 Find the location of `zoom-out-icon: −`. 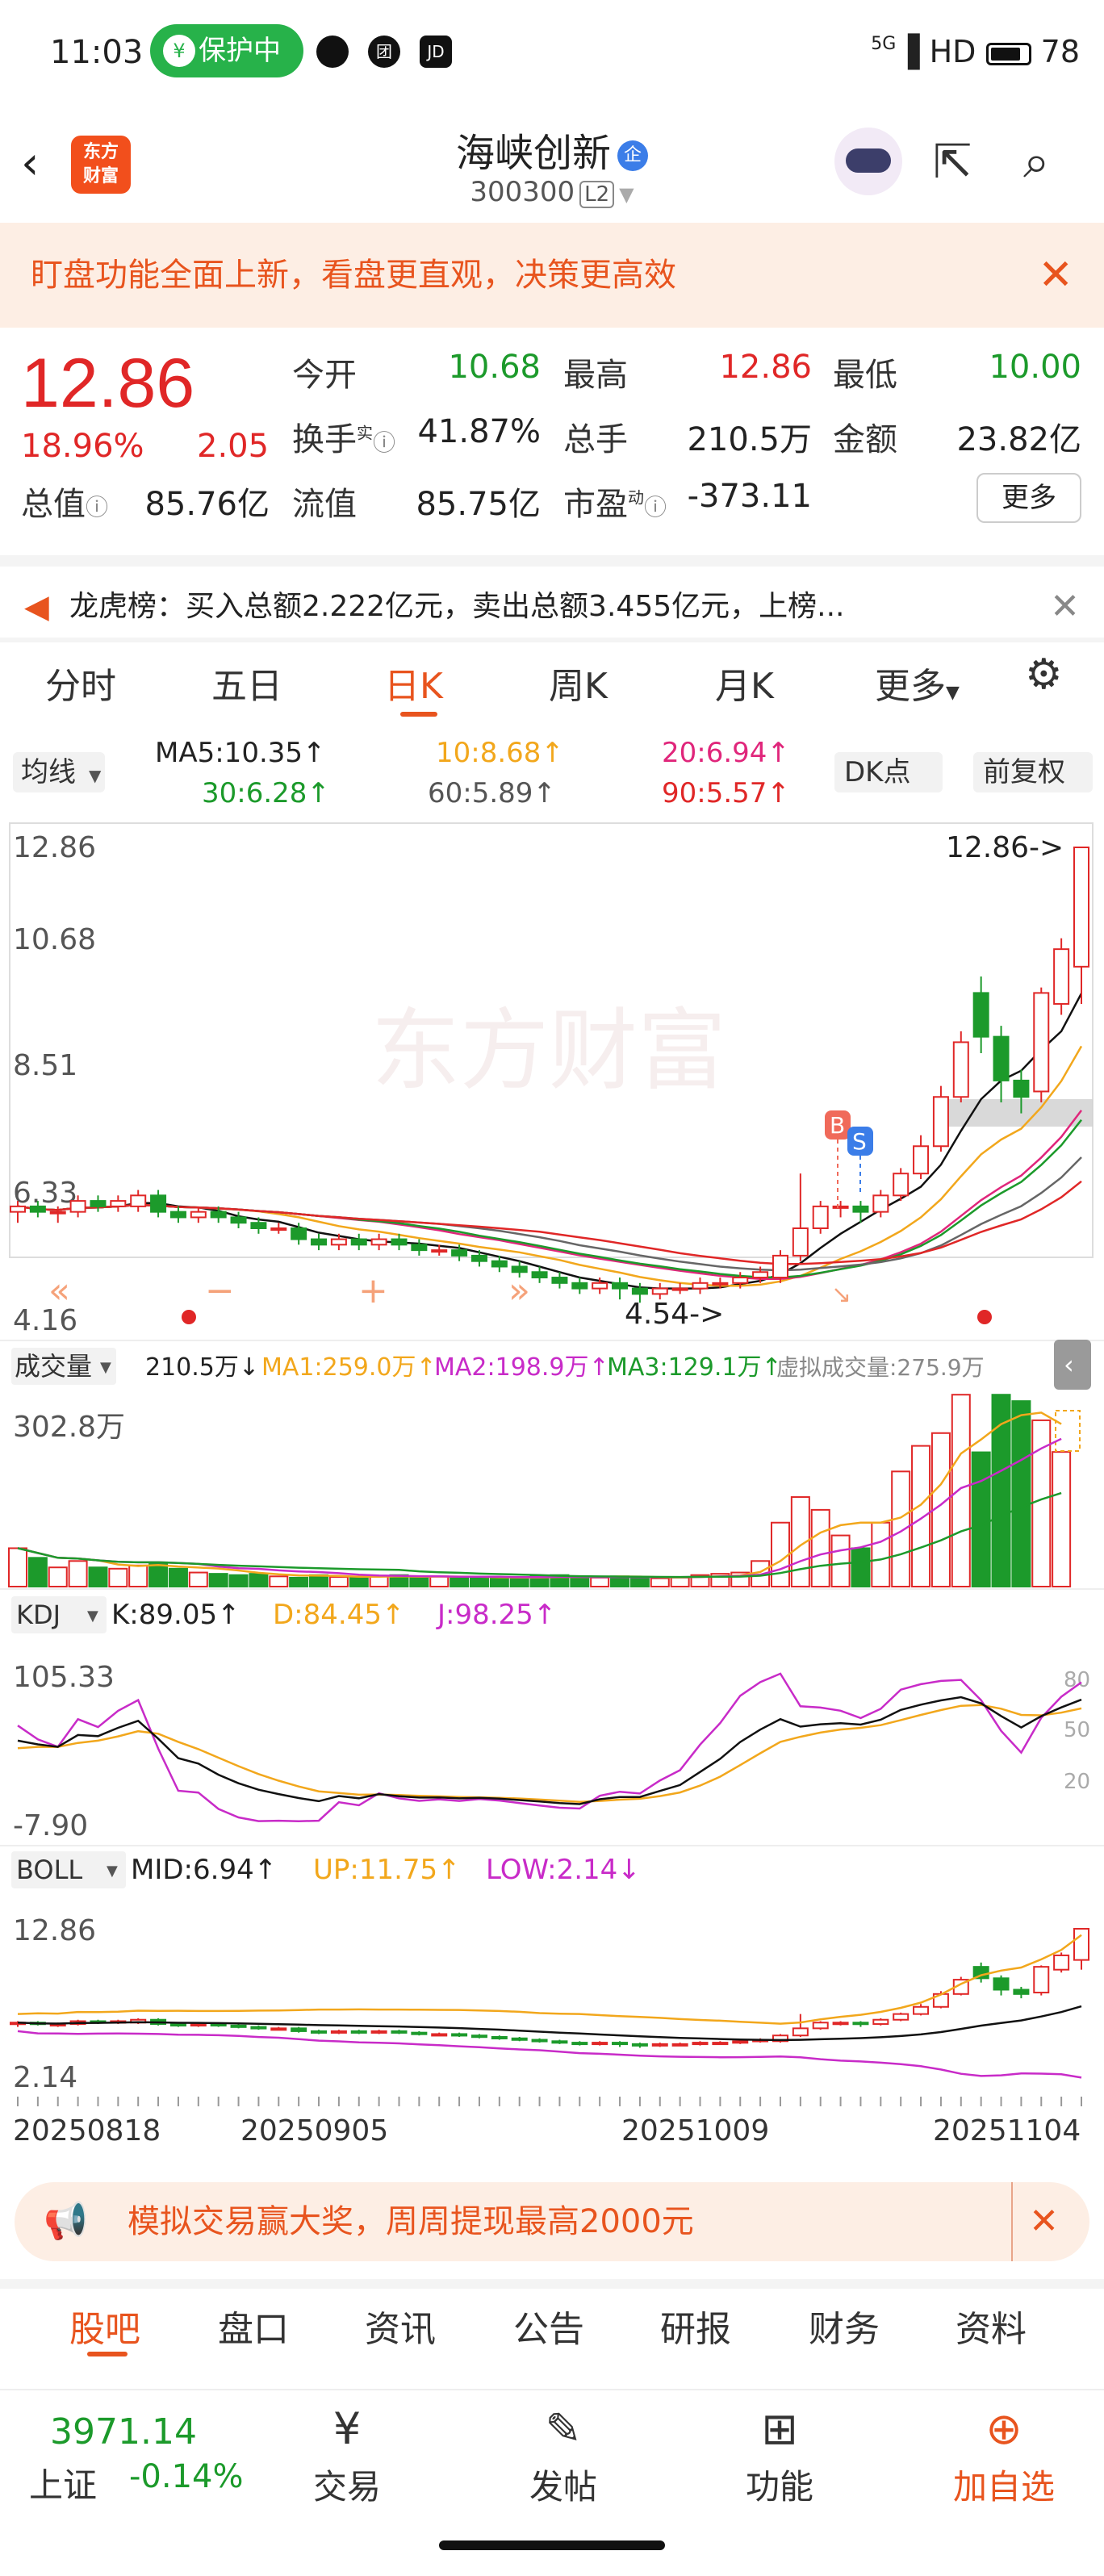

zoom-out-icon: − is located at coordinates (220, 1290).